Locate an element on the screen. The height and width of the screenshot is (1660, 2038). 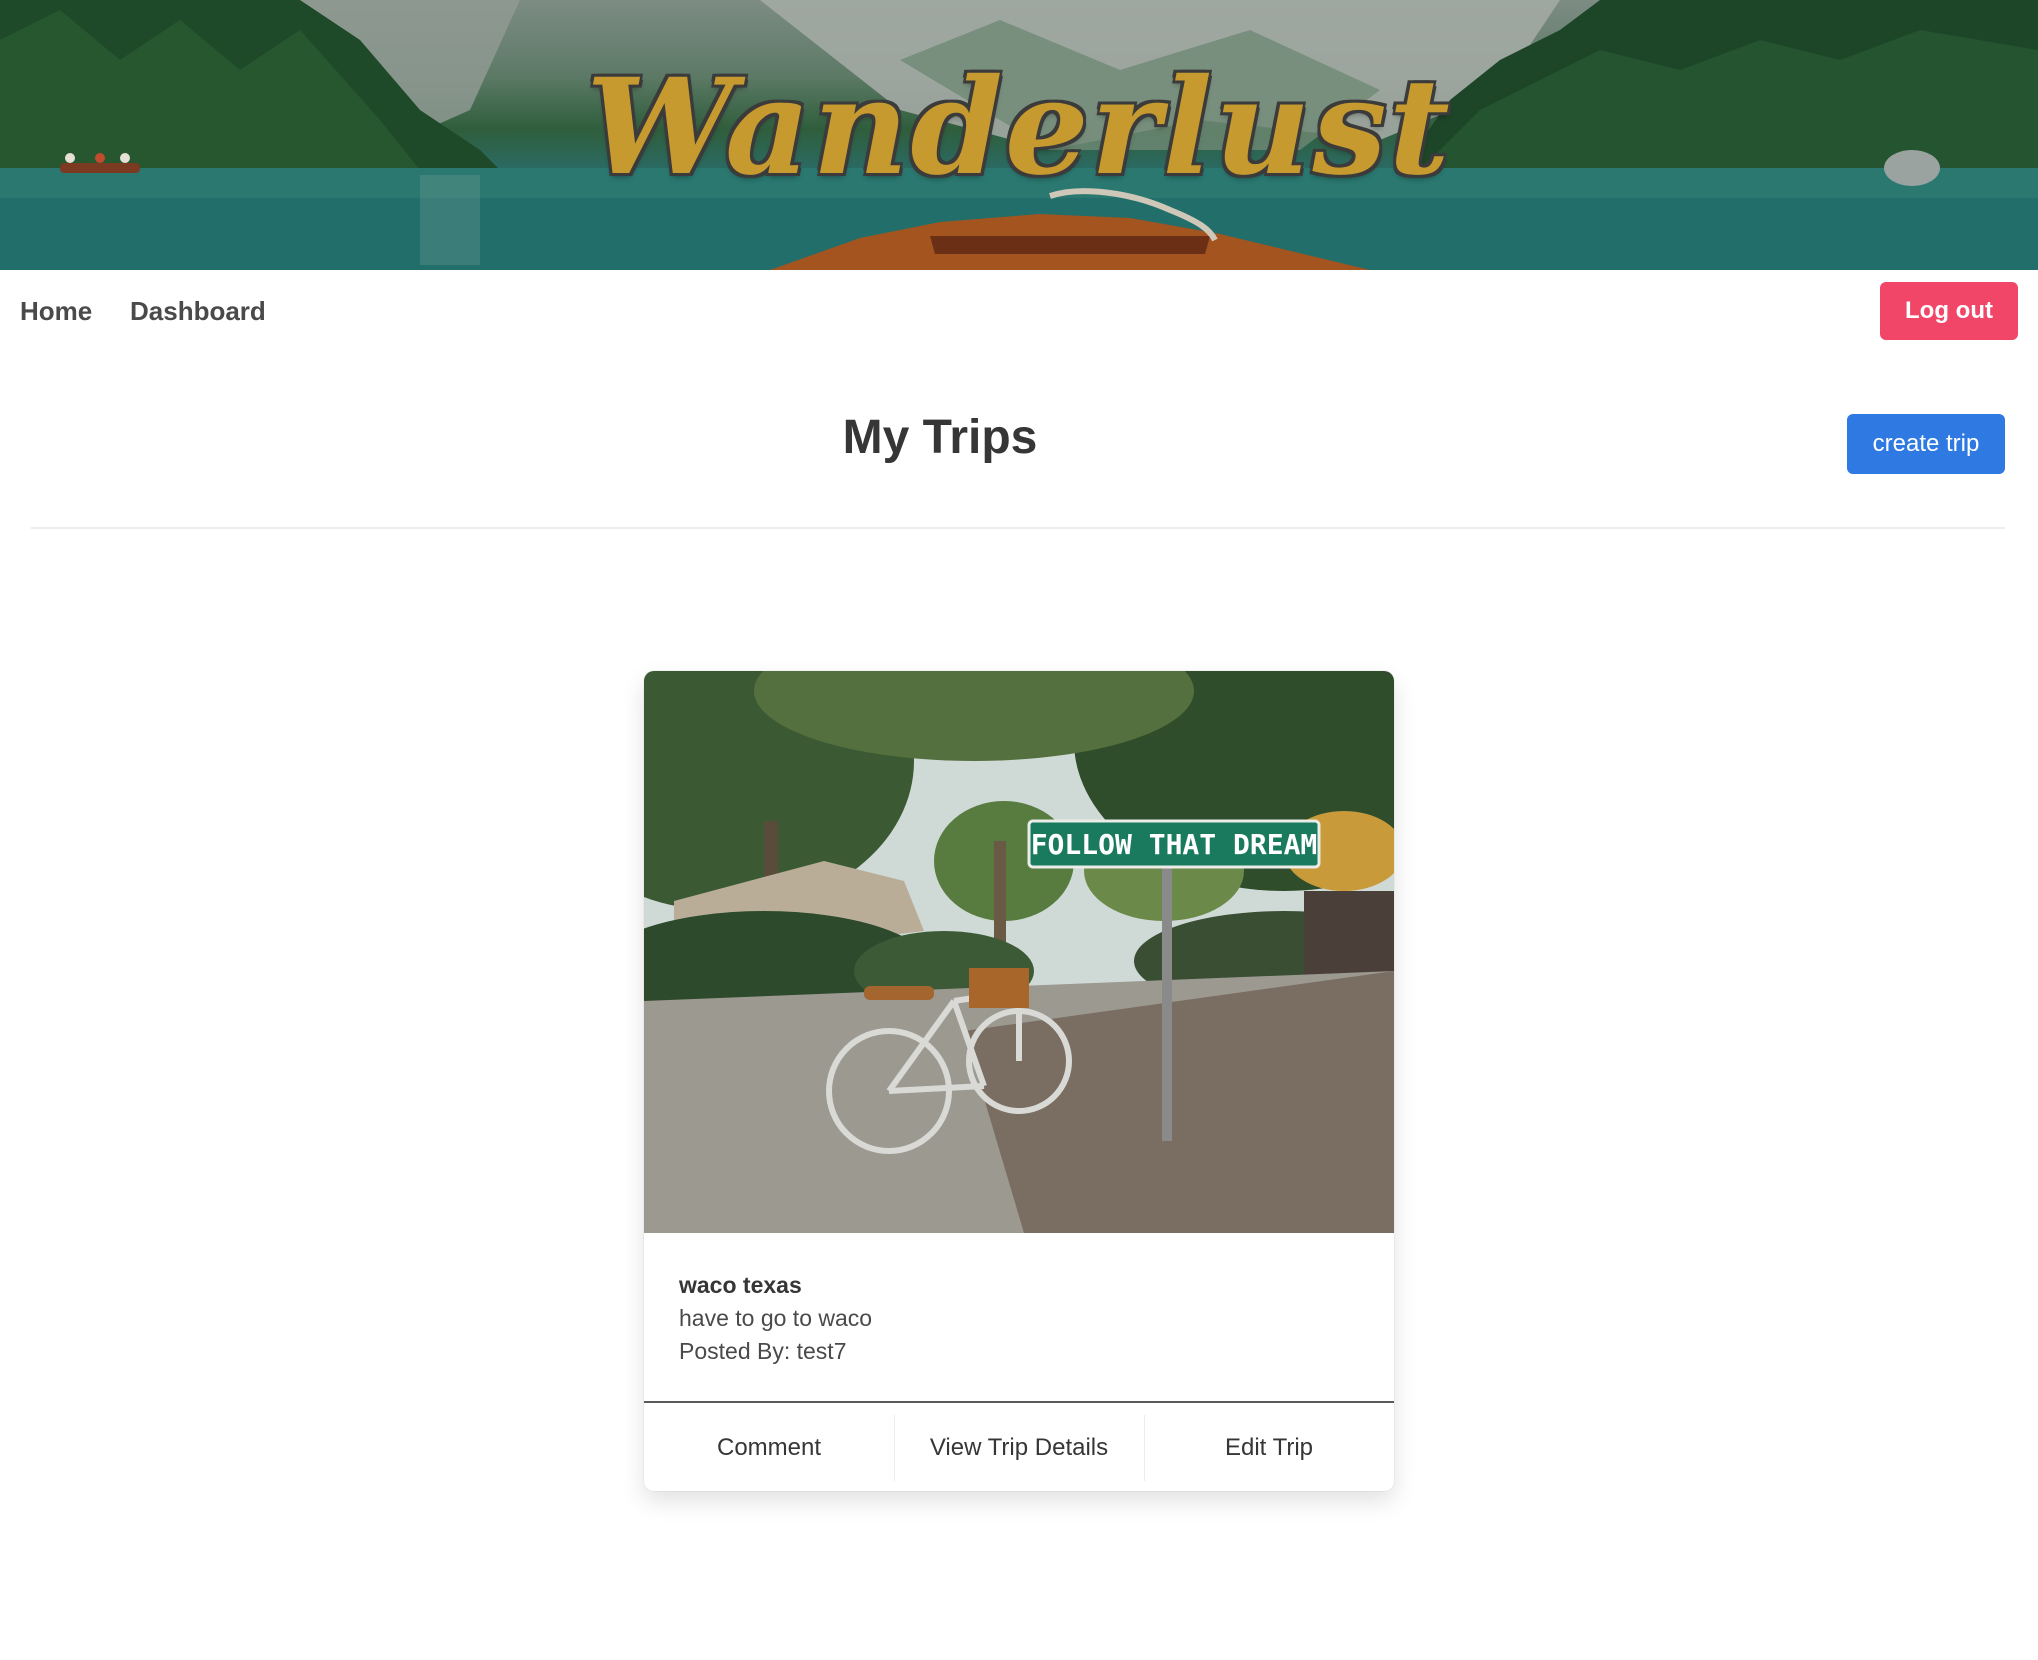
trip-title: waco texas is located at coordinates (740, 1285).